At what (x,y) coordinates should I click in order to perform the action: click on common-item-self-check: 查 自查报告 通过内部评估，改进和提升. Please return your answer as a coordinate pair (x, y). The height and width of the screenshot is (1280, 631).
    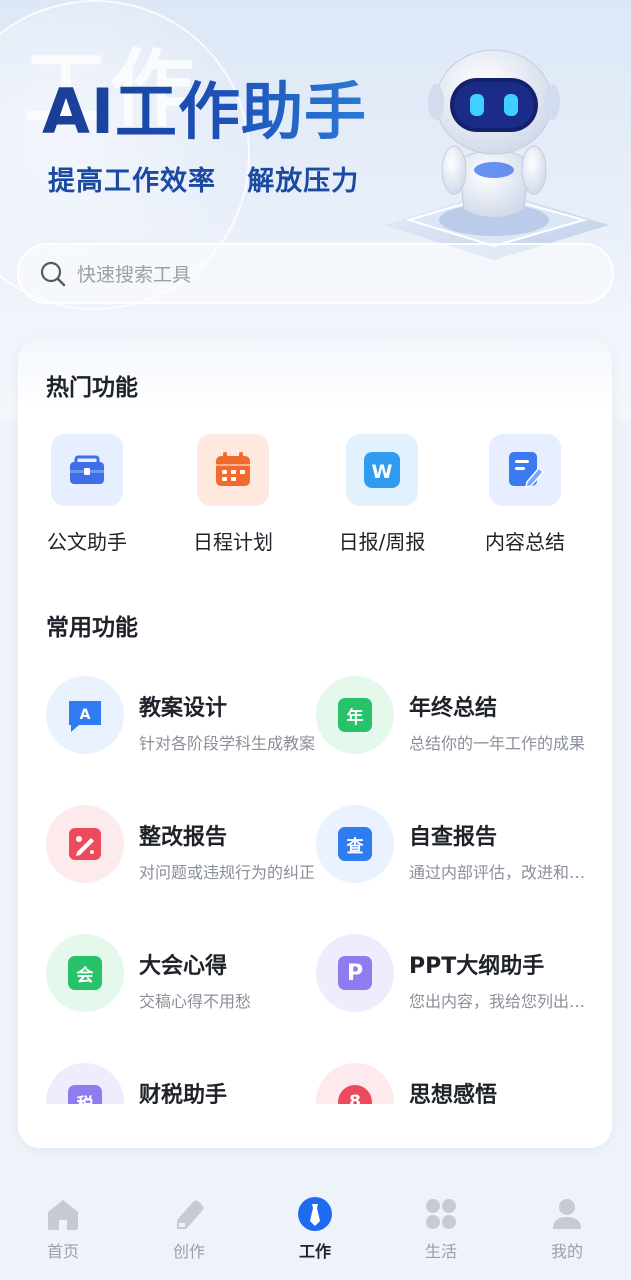
    Looking at the image, I should click on (453, 845).